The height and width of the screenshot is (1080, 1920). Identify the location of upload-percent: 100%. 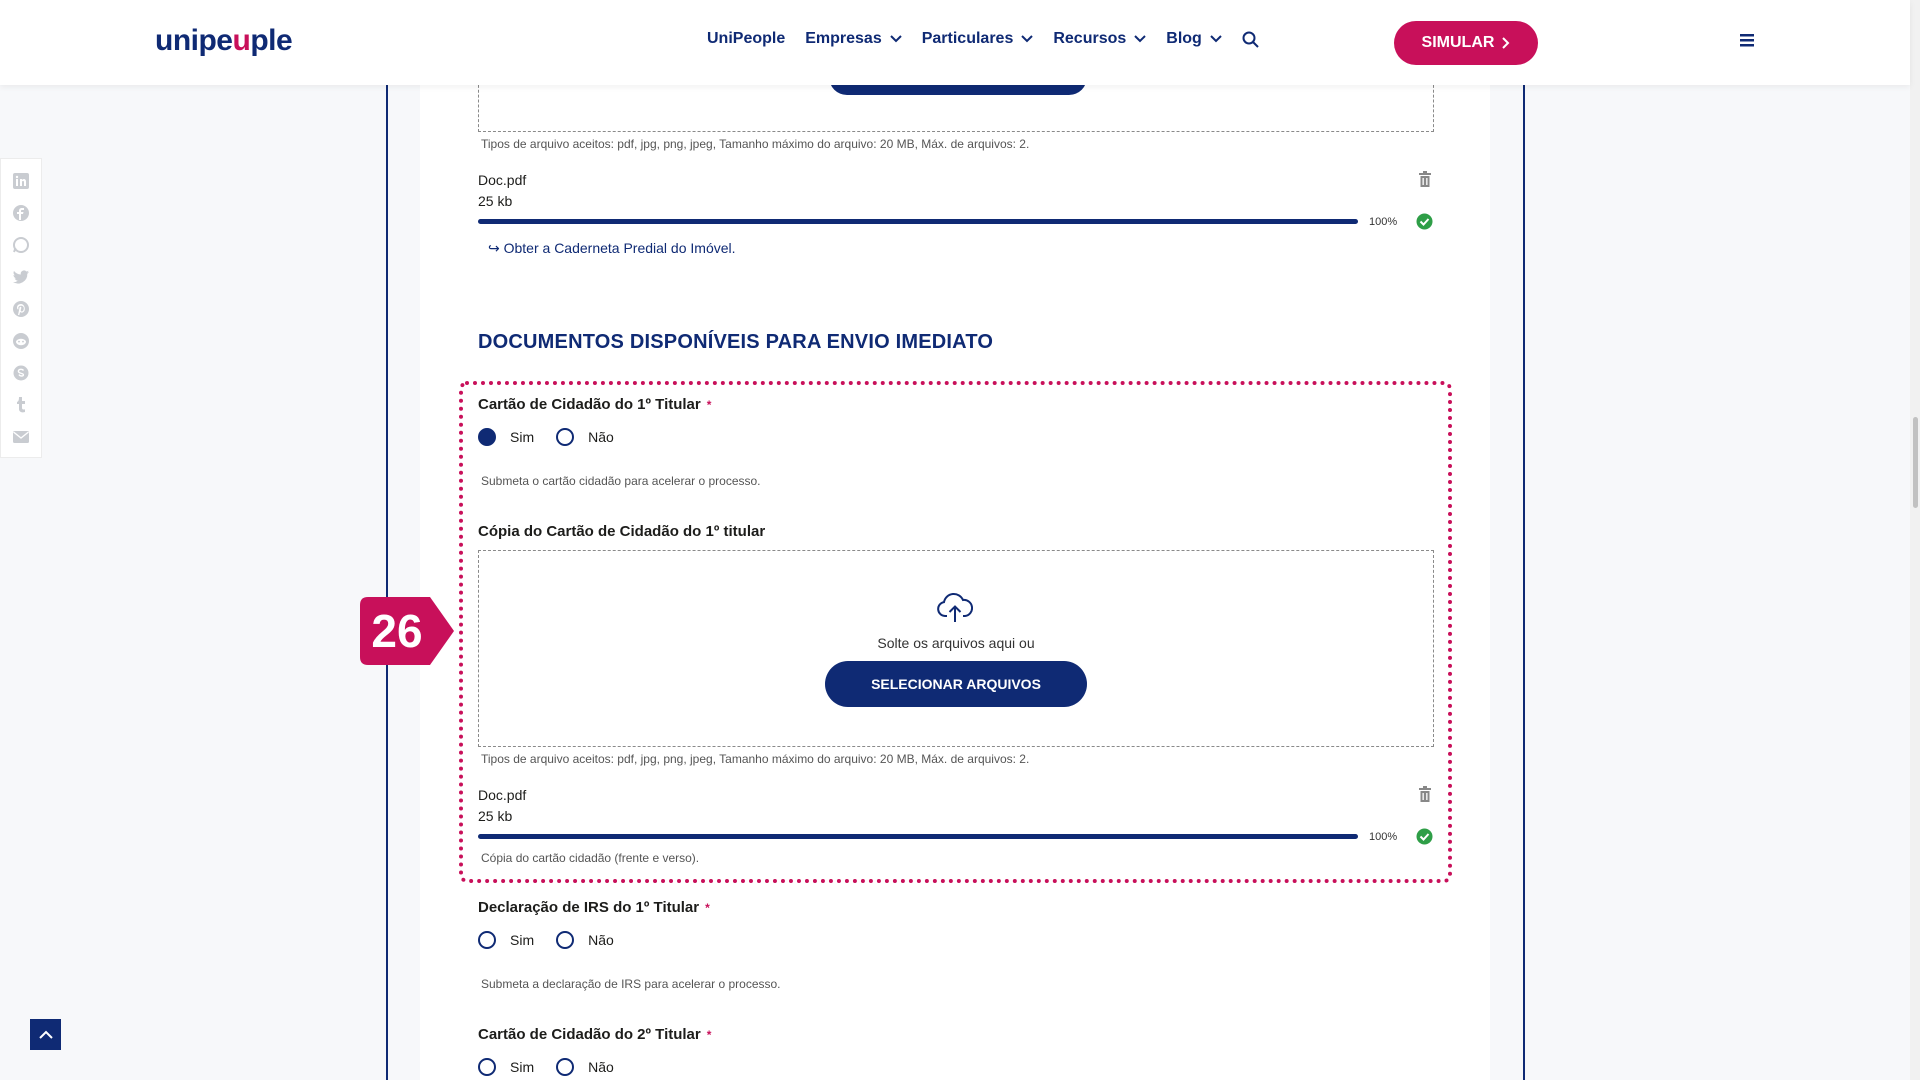
(1383, 222).